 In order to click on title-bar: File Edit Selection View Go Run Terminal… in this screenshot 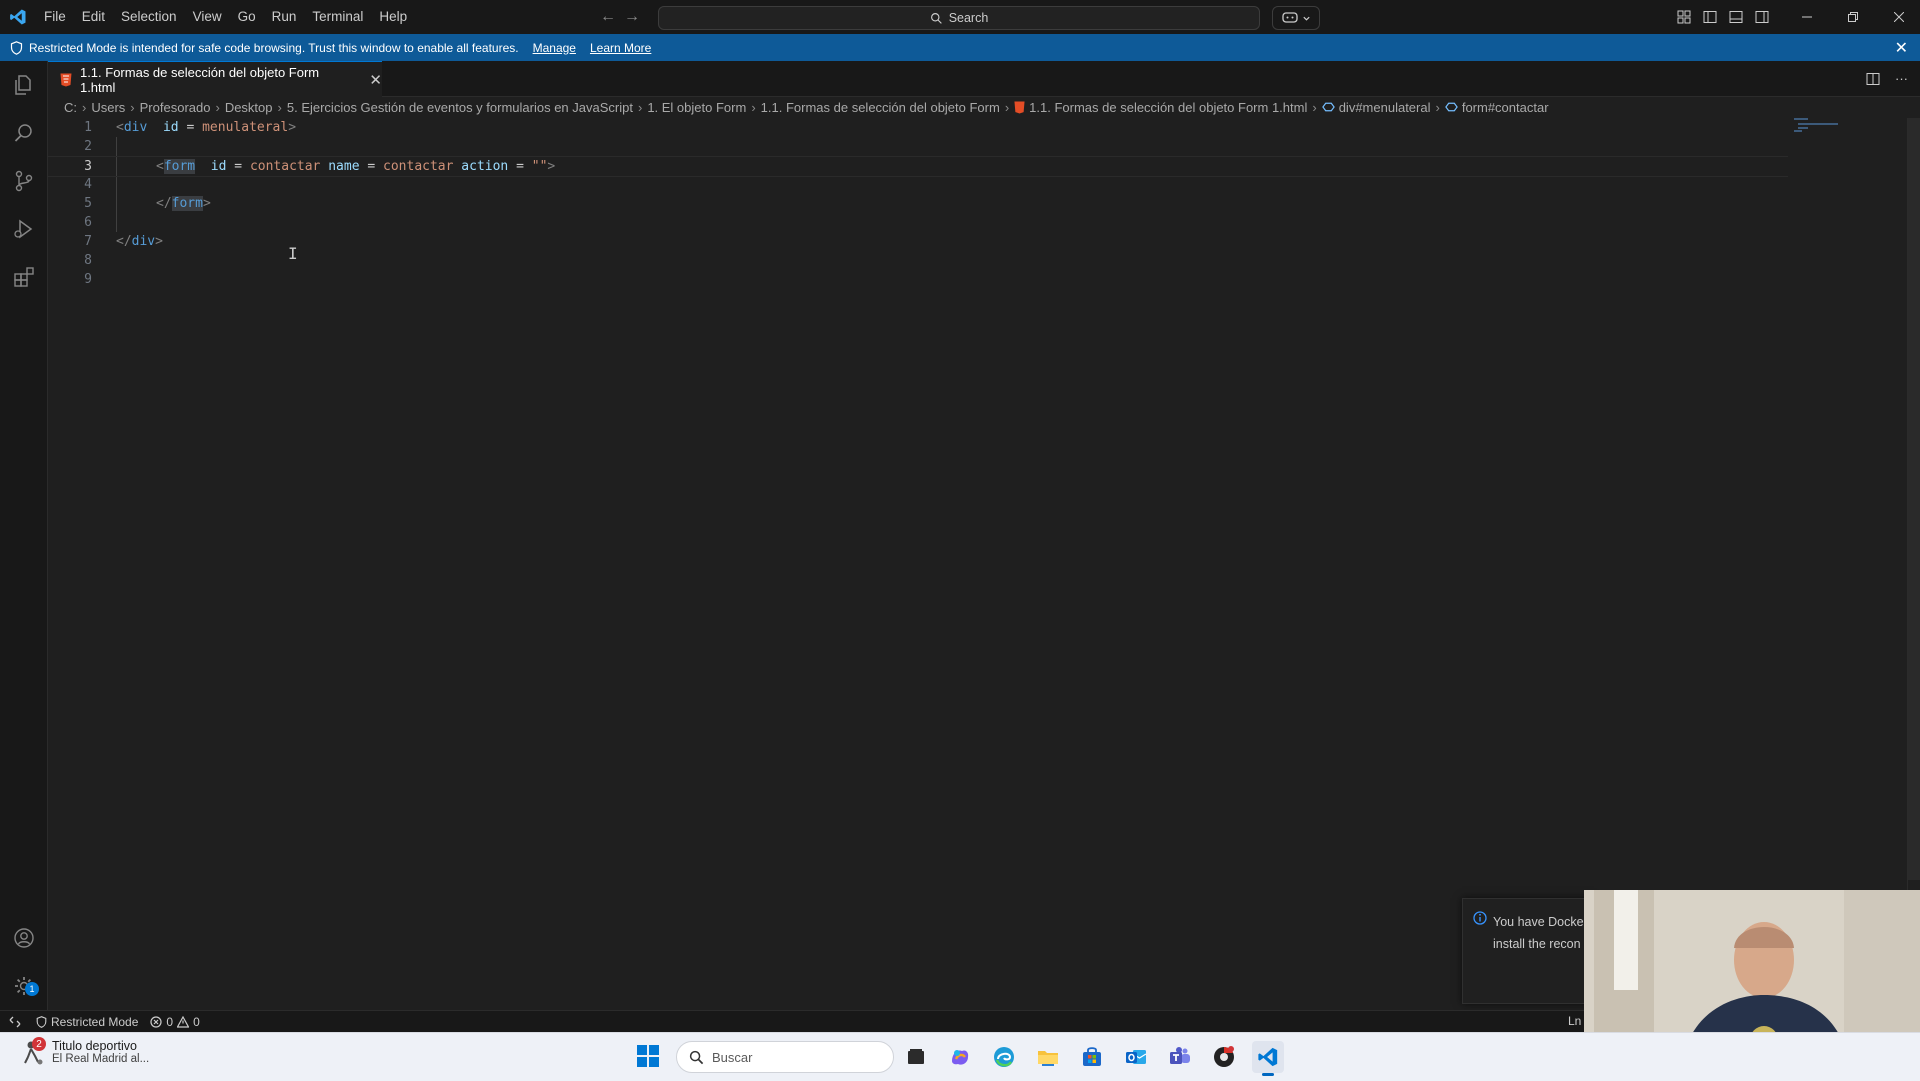, I will do `click(960, 17)`.